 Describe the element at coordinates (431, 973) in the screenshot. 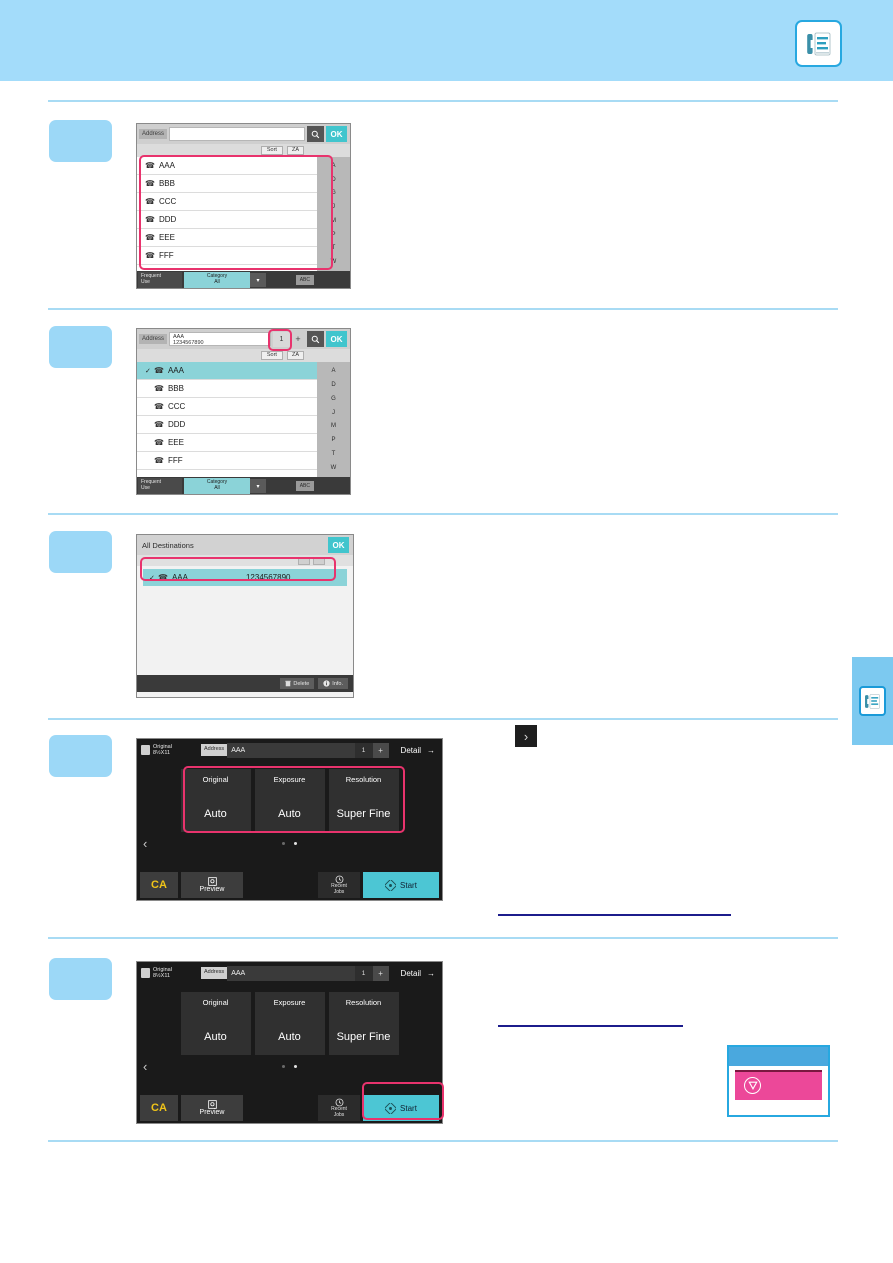

I see `arrow-right-icon: →` at that location.